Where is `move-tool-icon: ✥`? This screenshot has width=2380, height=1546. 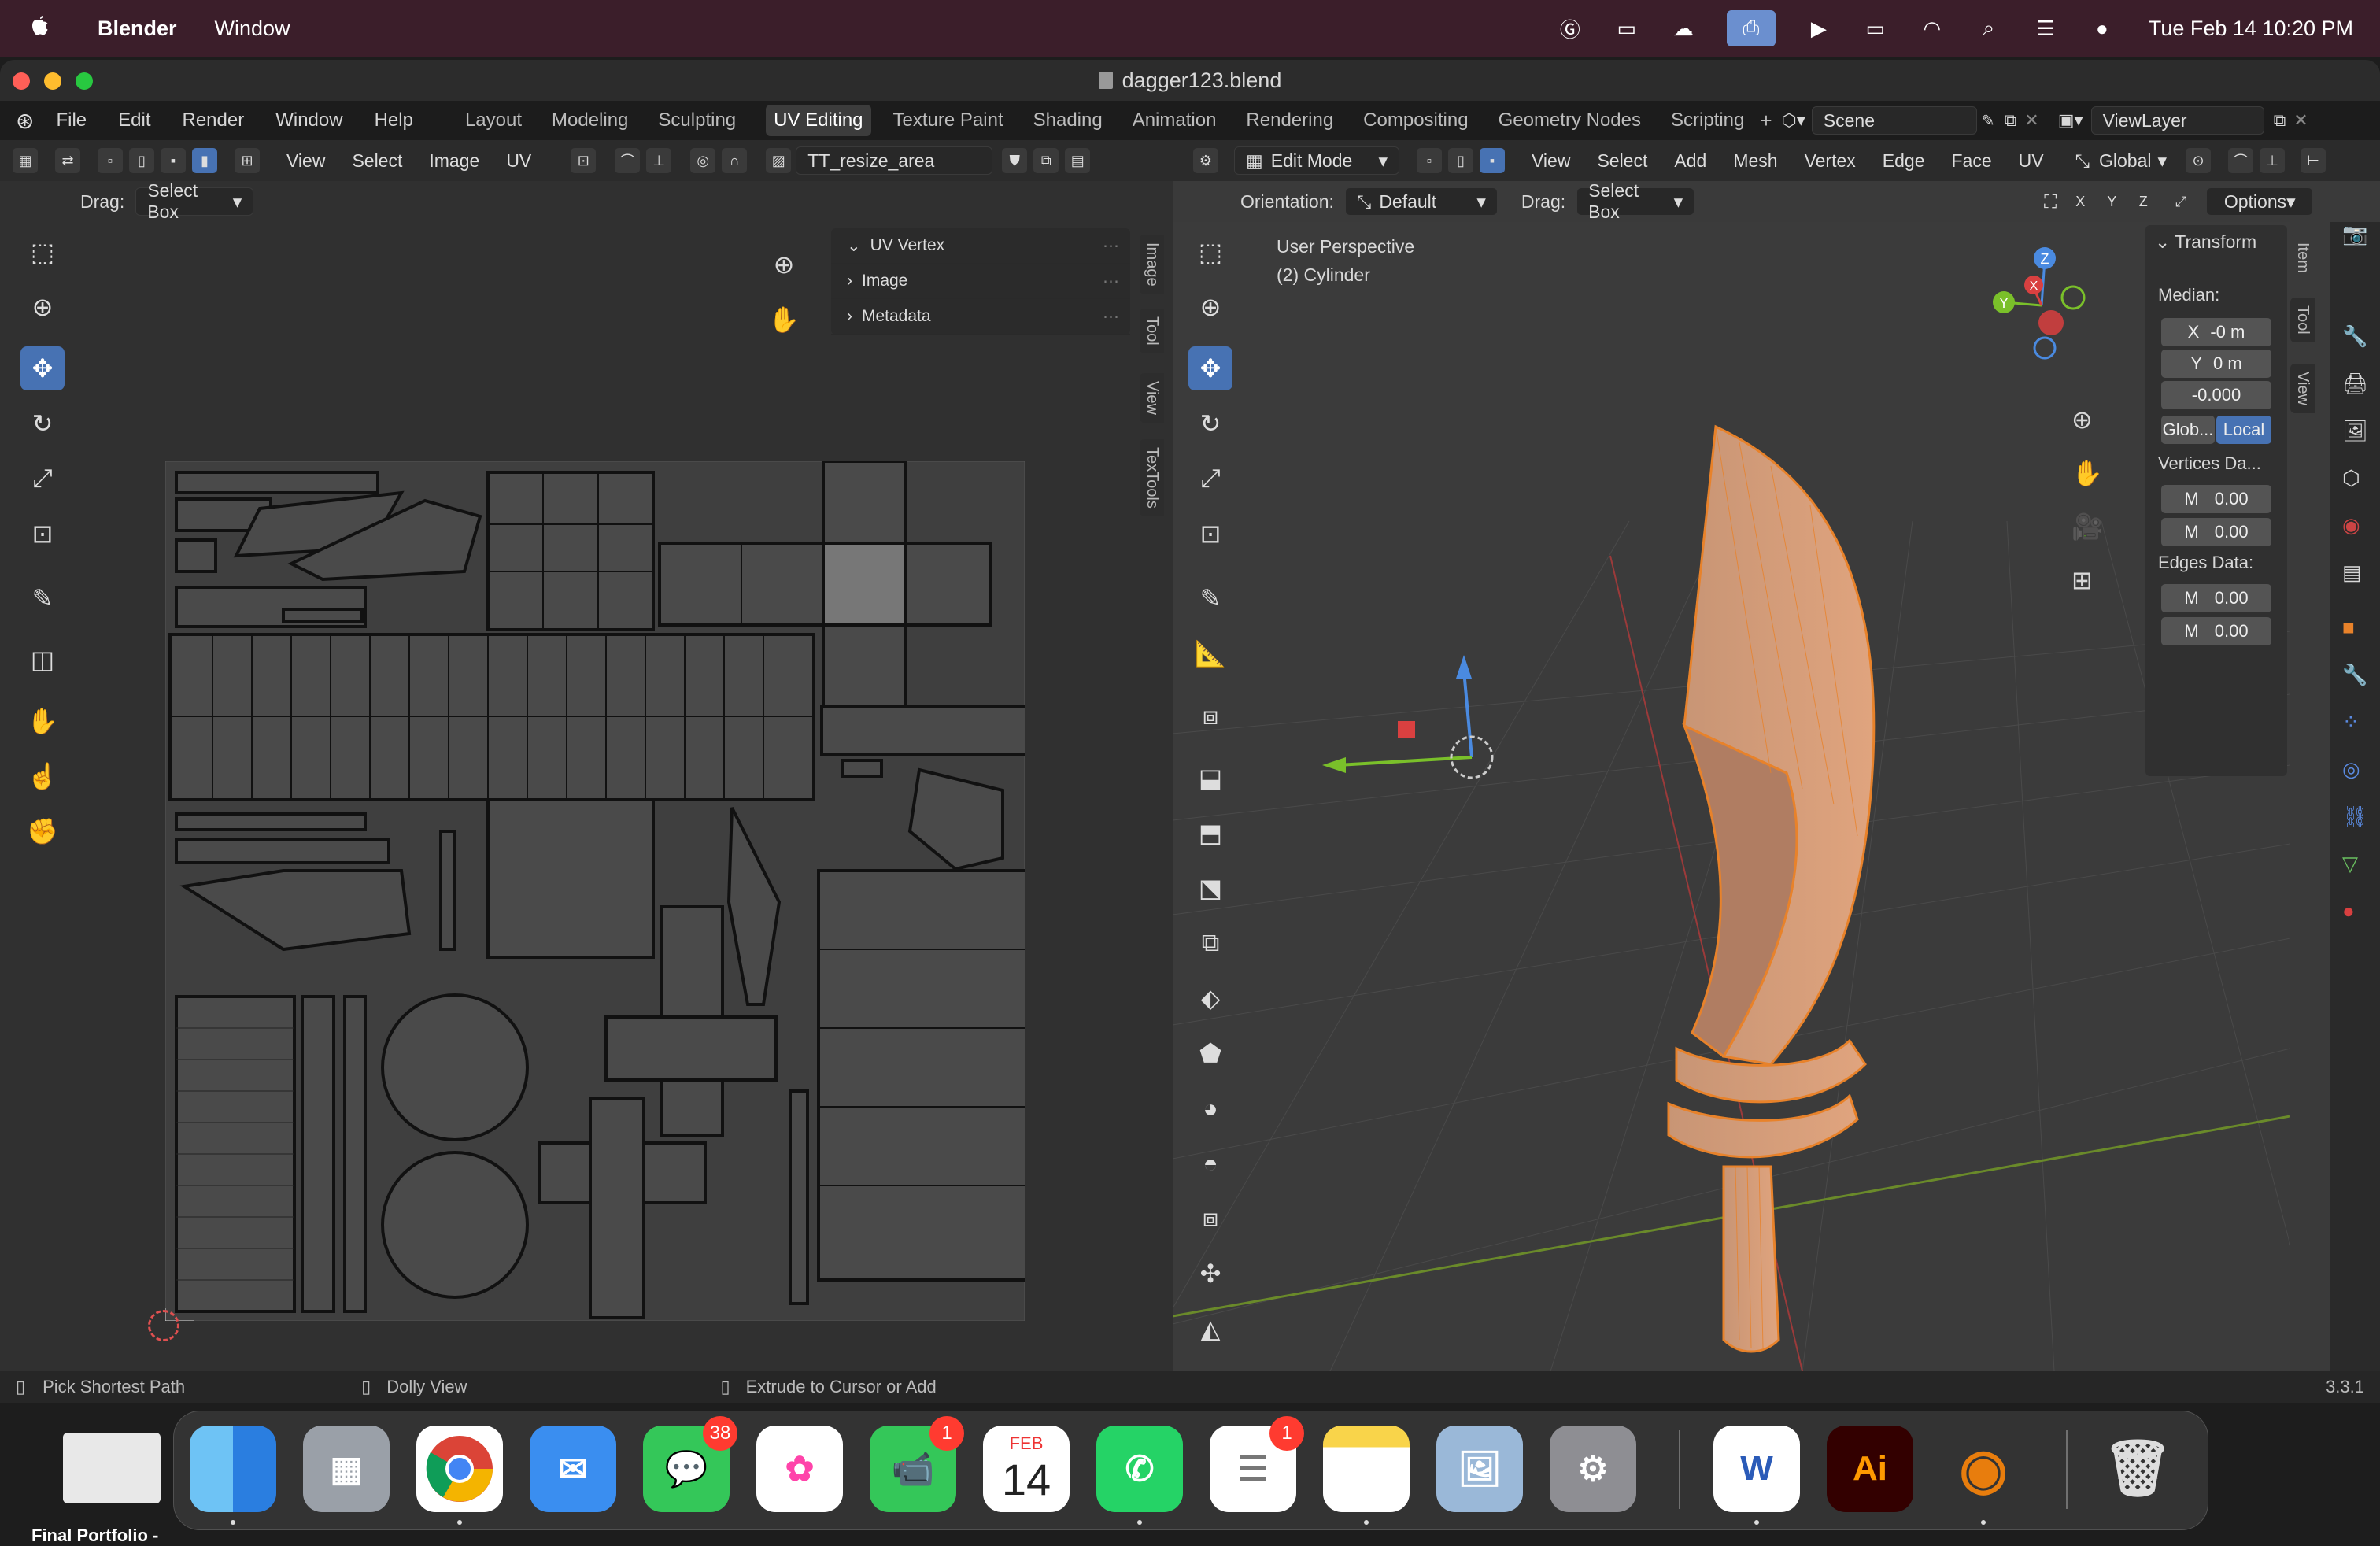 move-tool-icon: ✥ is located at coordinates (42, 368).